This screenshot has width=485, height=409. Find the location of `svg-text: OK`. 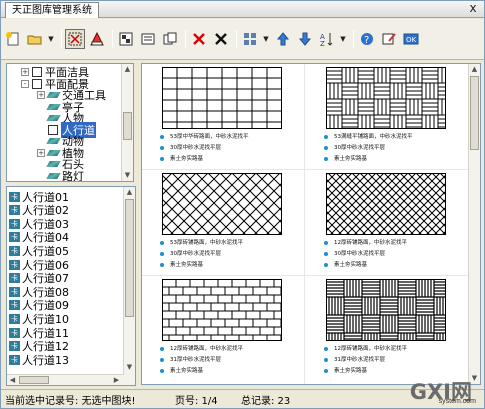

svg-text: OK is located at coordinates (411, 40).